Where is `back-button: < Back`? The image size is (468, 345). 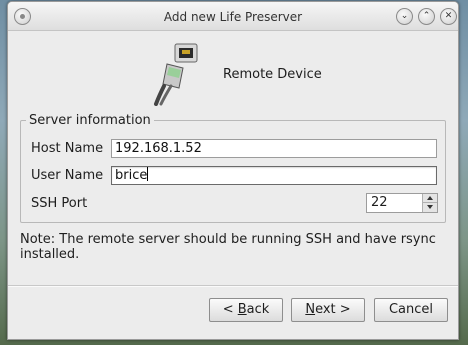
back-button: < Back is located at coordinates (246, 310).